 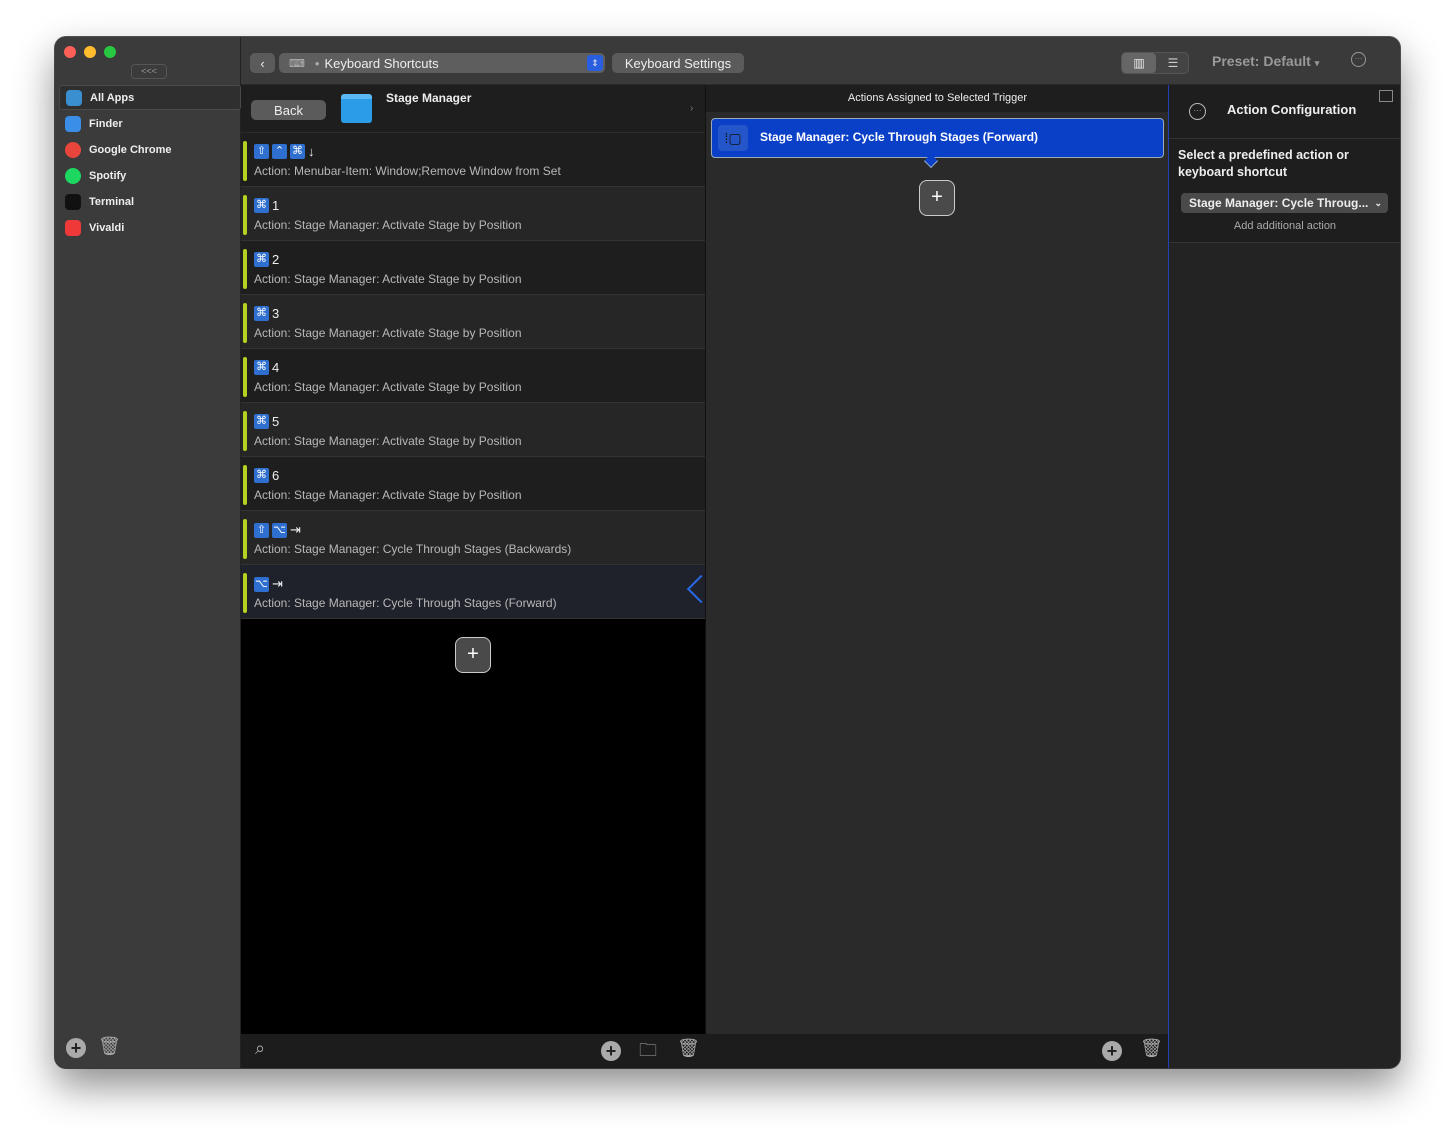 I want to click on sidebar-item-terminal: Terminal, so click(x=150, y=201).